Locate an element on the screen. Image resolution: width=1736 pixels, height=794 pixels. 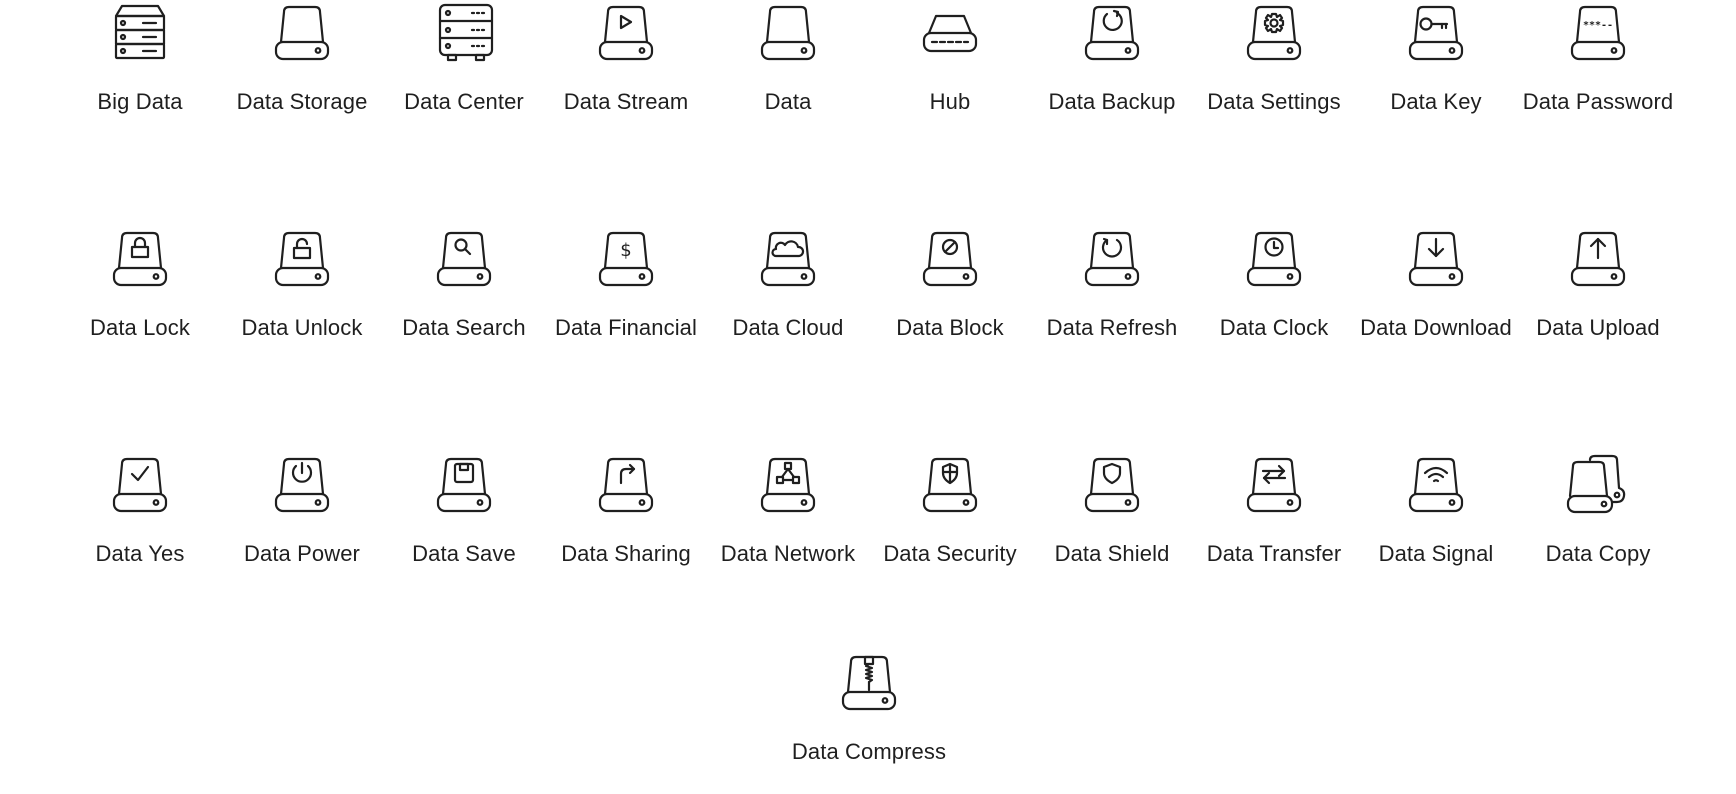
icon-label: Data Power is located at coordinates (302, 553).